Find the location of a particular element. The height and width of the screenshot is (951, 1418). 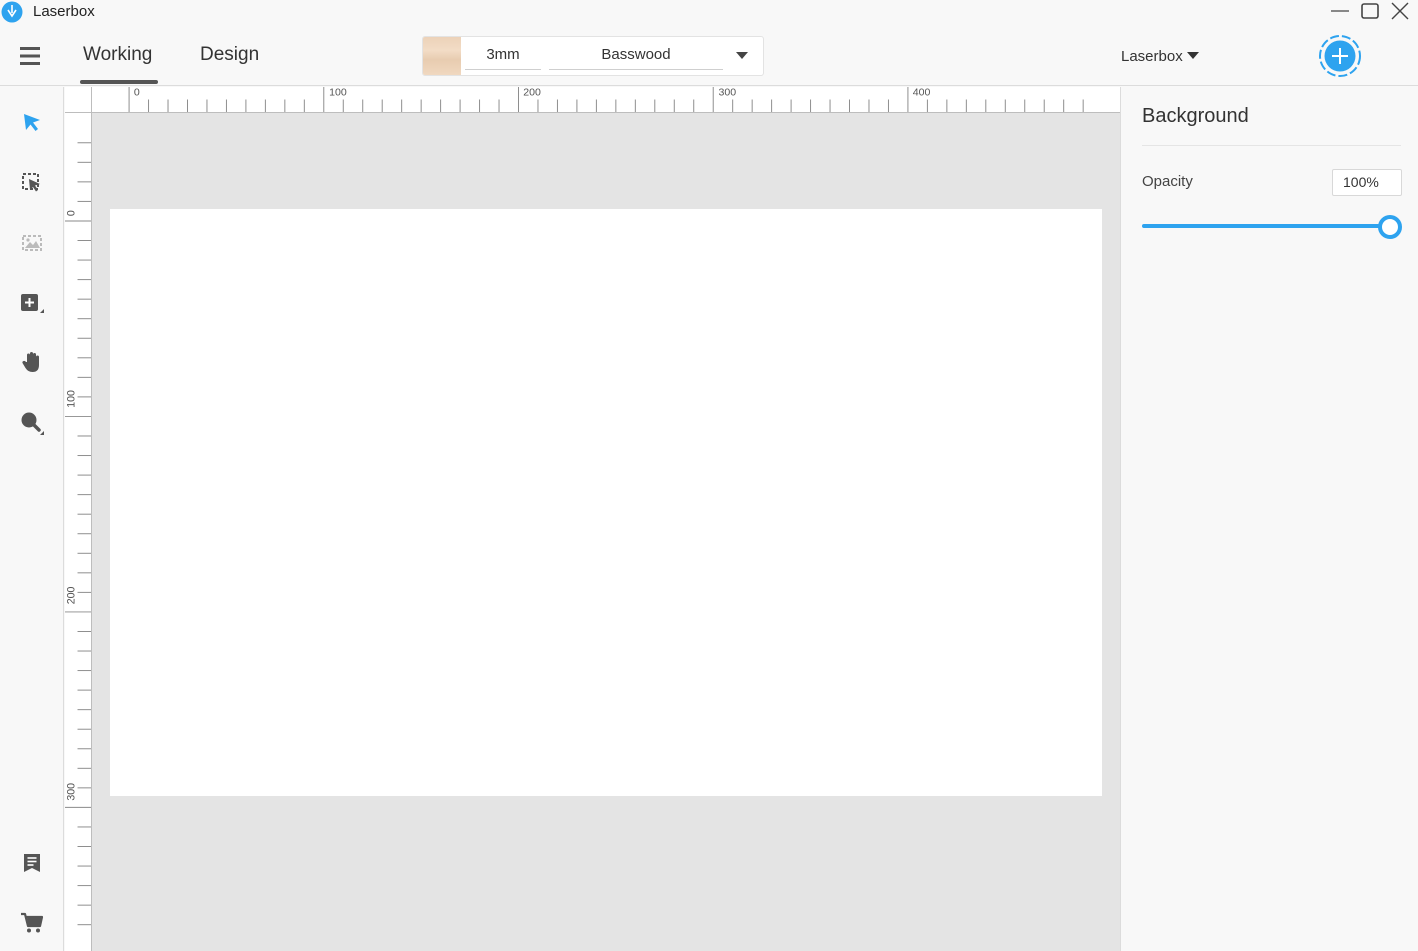

cart-icon is located at coordinates (32, 922).